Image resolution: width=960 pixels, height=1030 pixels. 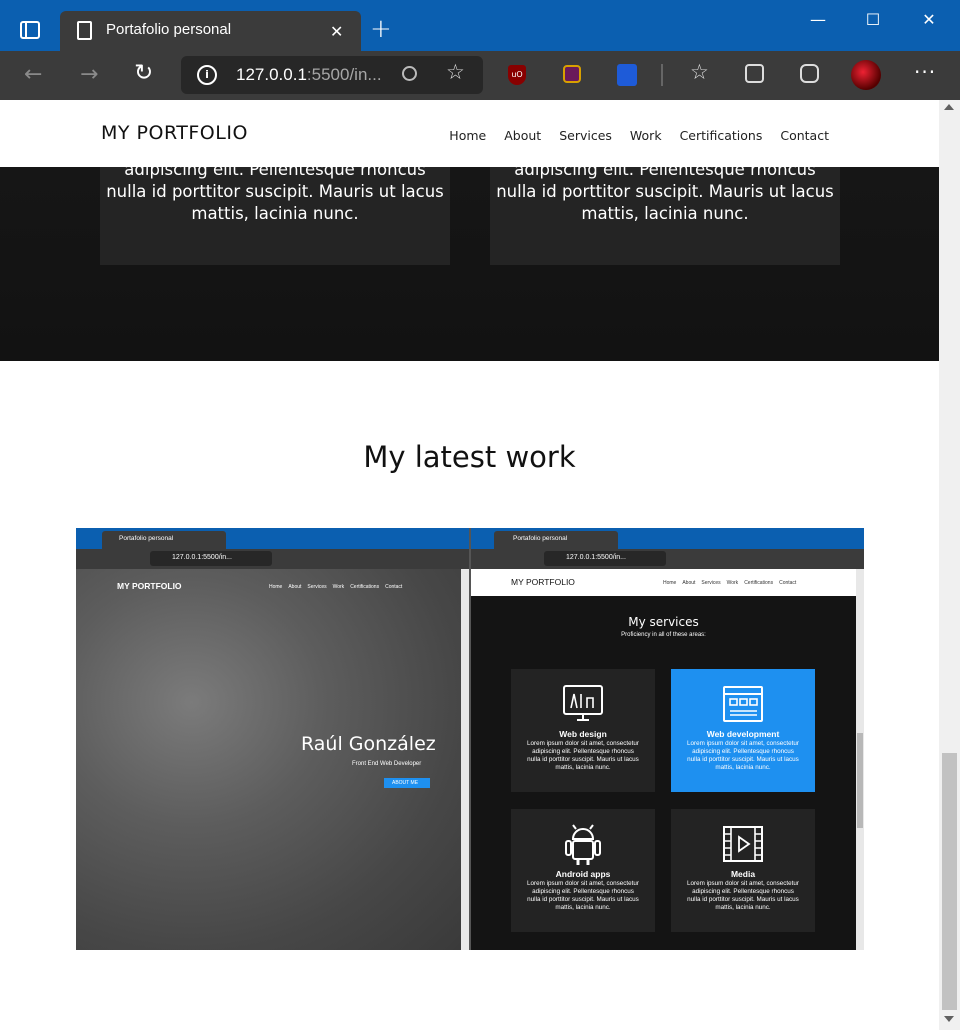 What do you see at coordinates (522, 135) in the screenshot?
I see `nav-about: About` at bounding box center [522, 135].